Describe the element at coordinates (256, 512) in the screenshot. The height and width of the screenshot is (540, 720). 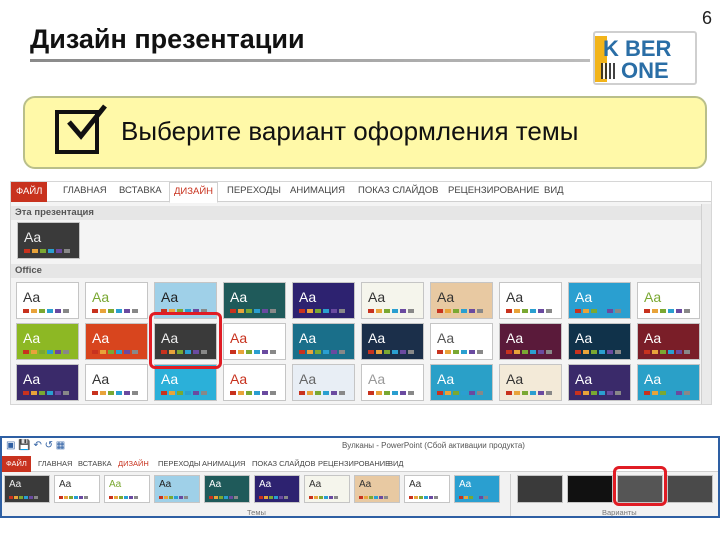
I see `group-label-themes: Темы` at that location.